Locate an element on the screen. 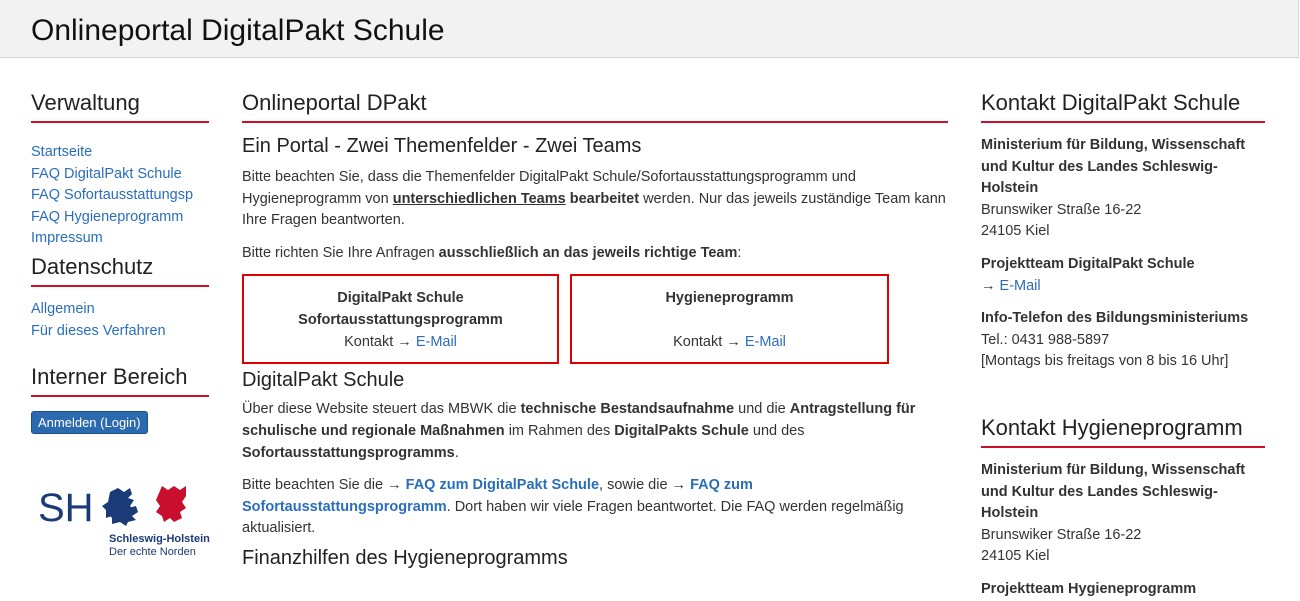 The width and height of the screenshot is (1300, 601). logo-line2: Der echte Norden is located at coordinates (152, 552).